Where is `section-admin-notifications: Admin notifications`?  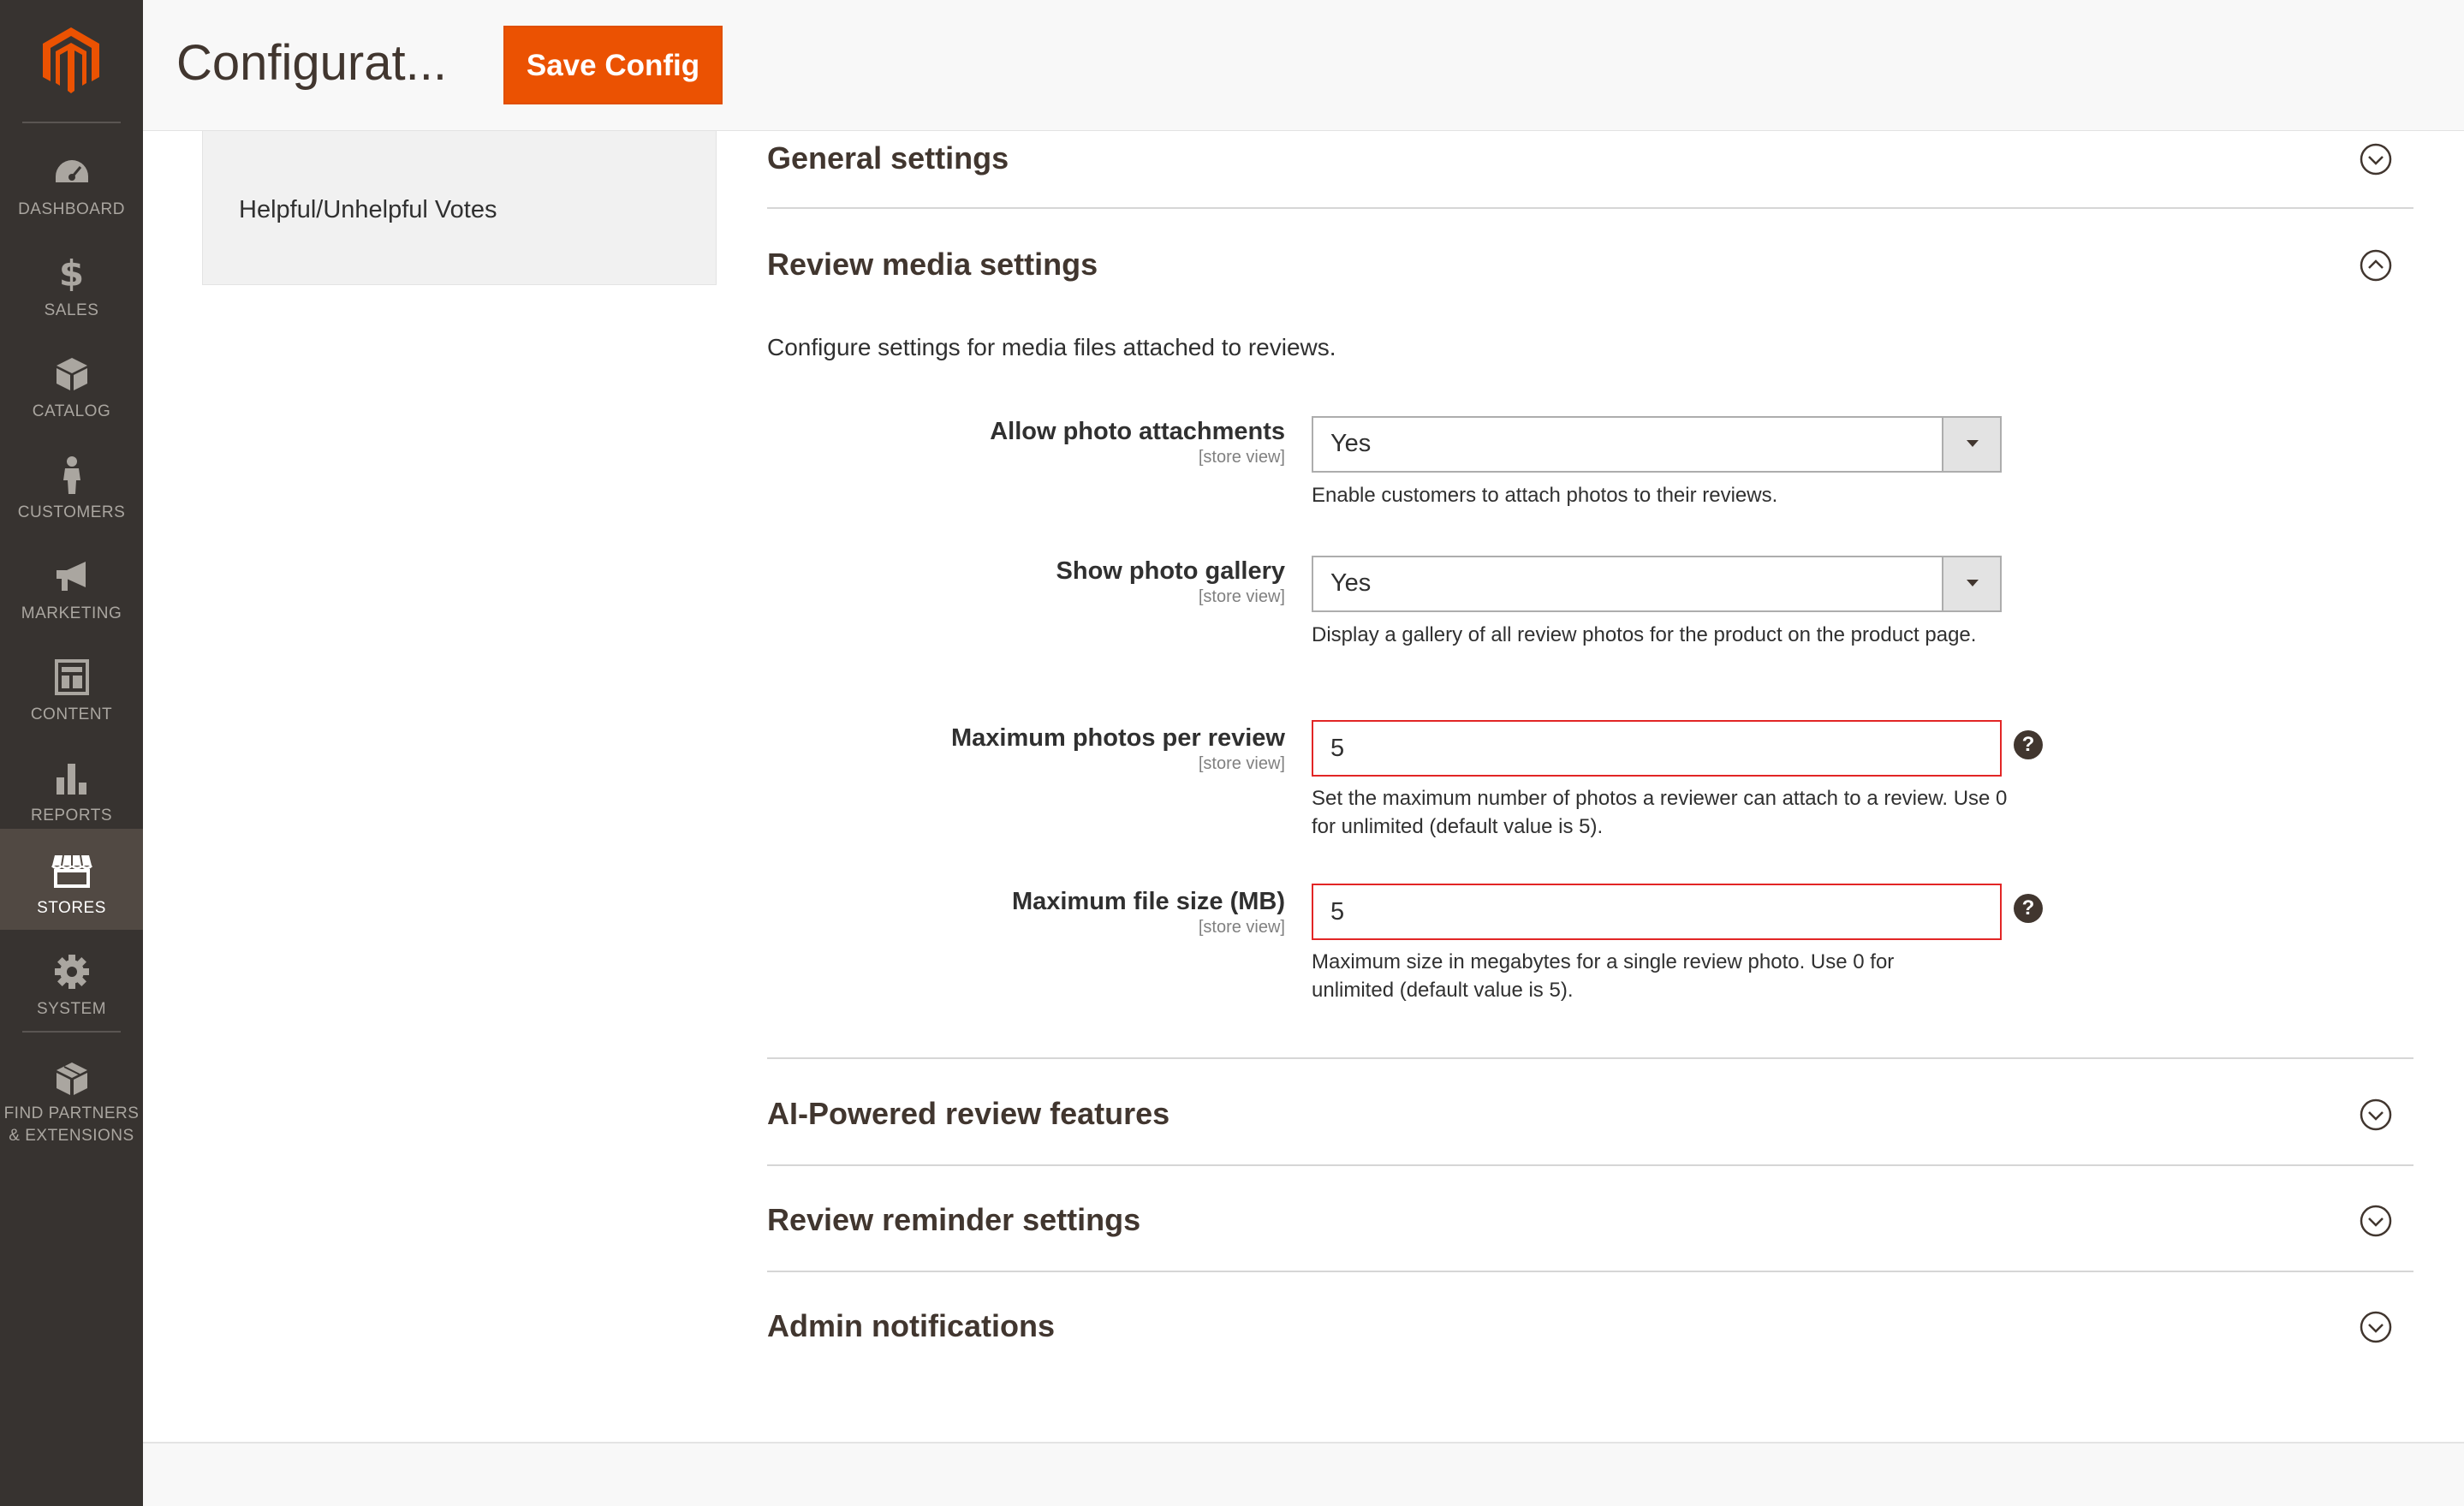
section-admin-notifications: Admin notifications is located at coordinates (1590, 1329).